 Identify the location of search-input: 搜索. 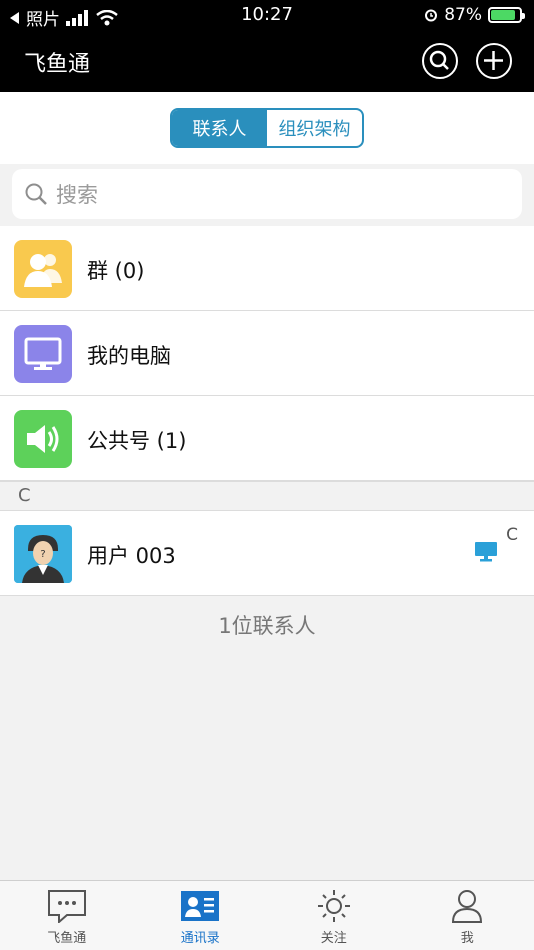
(267, 194).